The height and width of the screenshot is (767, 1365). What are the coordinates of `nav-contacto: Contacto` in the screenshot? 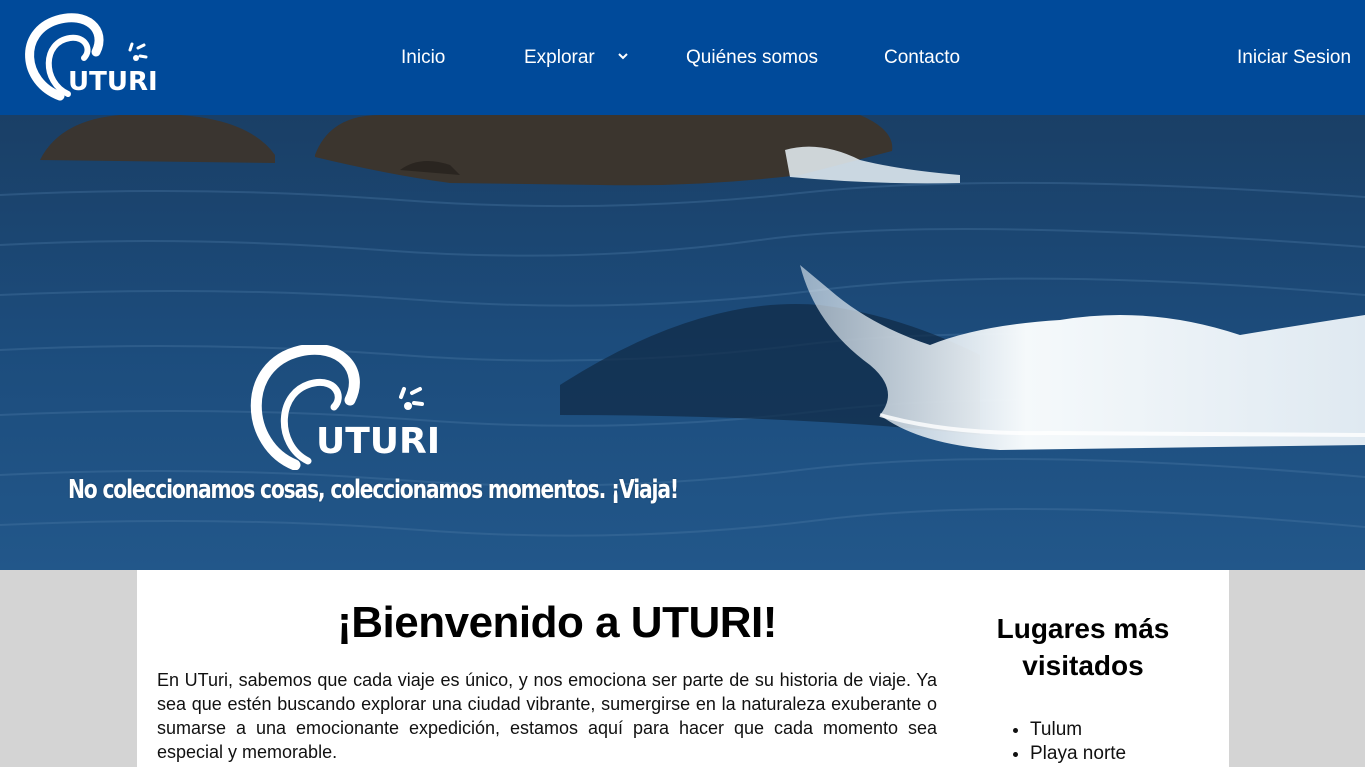 It's located at (922, 58).